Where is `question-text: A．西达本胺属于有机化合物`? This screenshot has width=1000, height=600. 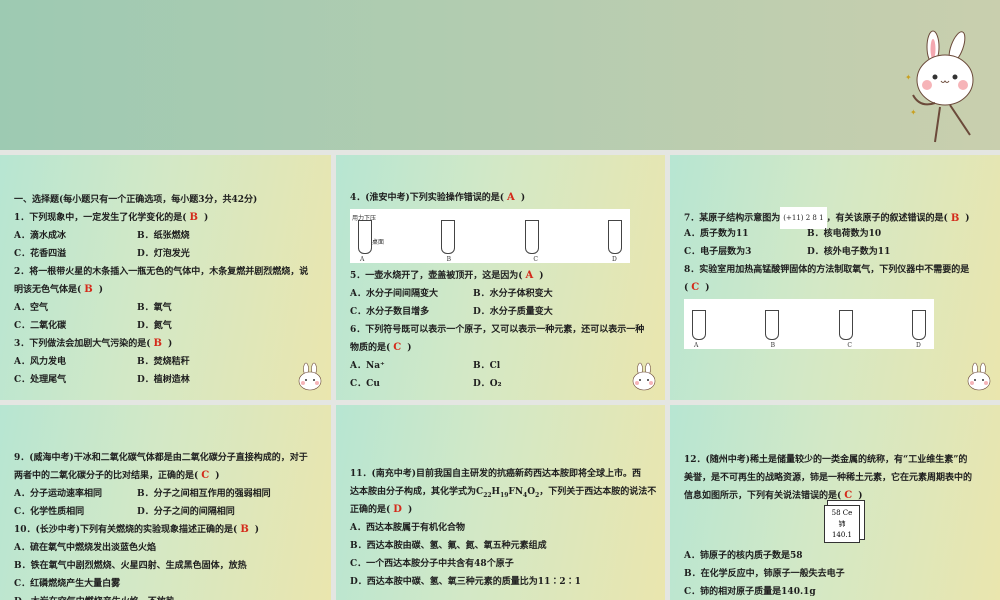
question-text: A．西达本胺属于有机化合物 is located at coordinates (407, 528).